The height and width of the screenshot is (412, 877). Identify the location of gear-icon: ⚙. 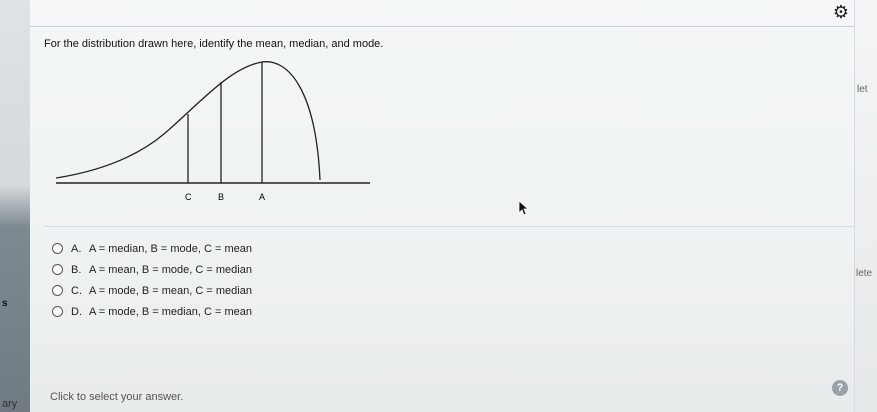
(841, 12).